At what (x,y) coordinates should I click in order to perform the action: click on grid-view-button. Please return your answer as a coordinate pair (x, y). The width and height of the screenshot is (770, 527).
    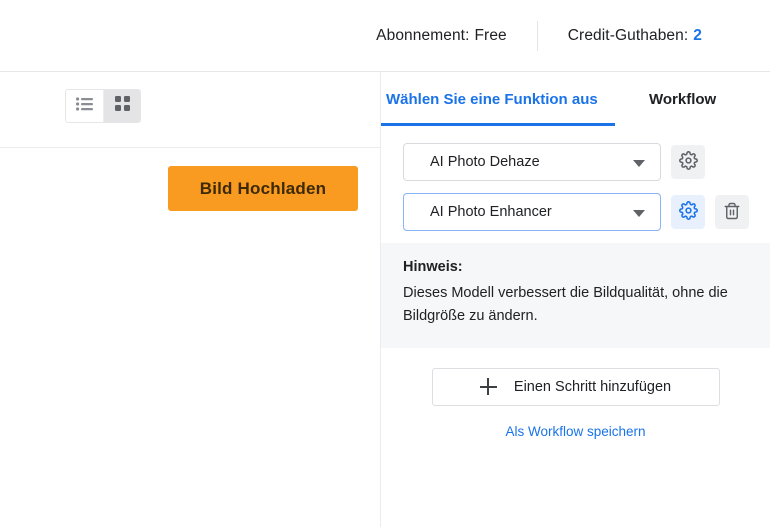
    Looking at the image, I should click on (121, 106).